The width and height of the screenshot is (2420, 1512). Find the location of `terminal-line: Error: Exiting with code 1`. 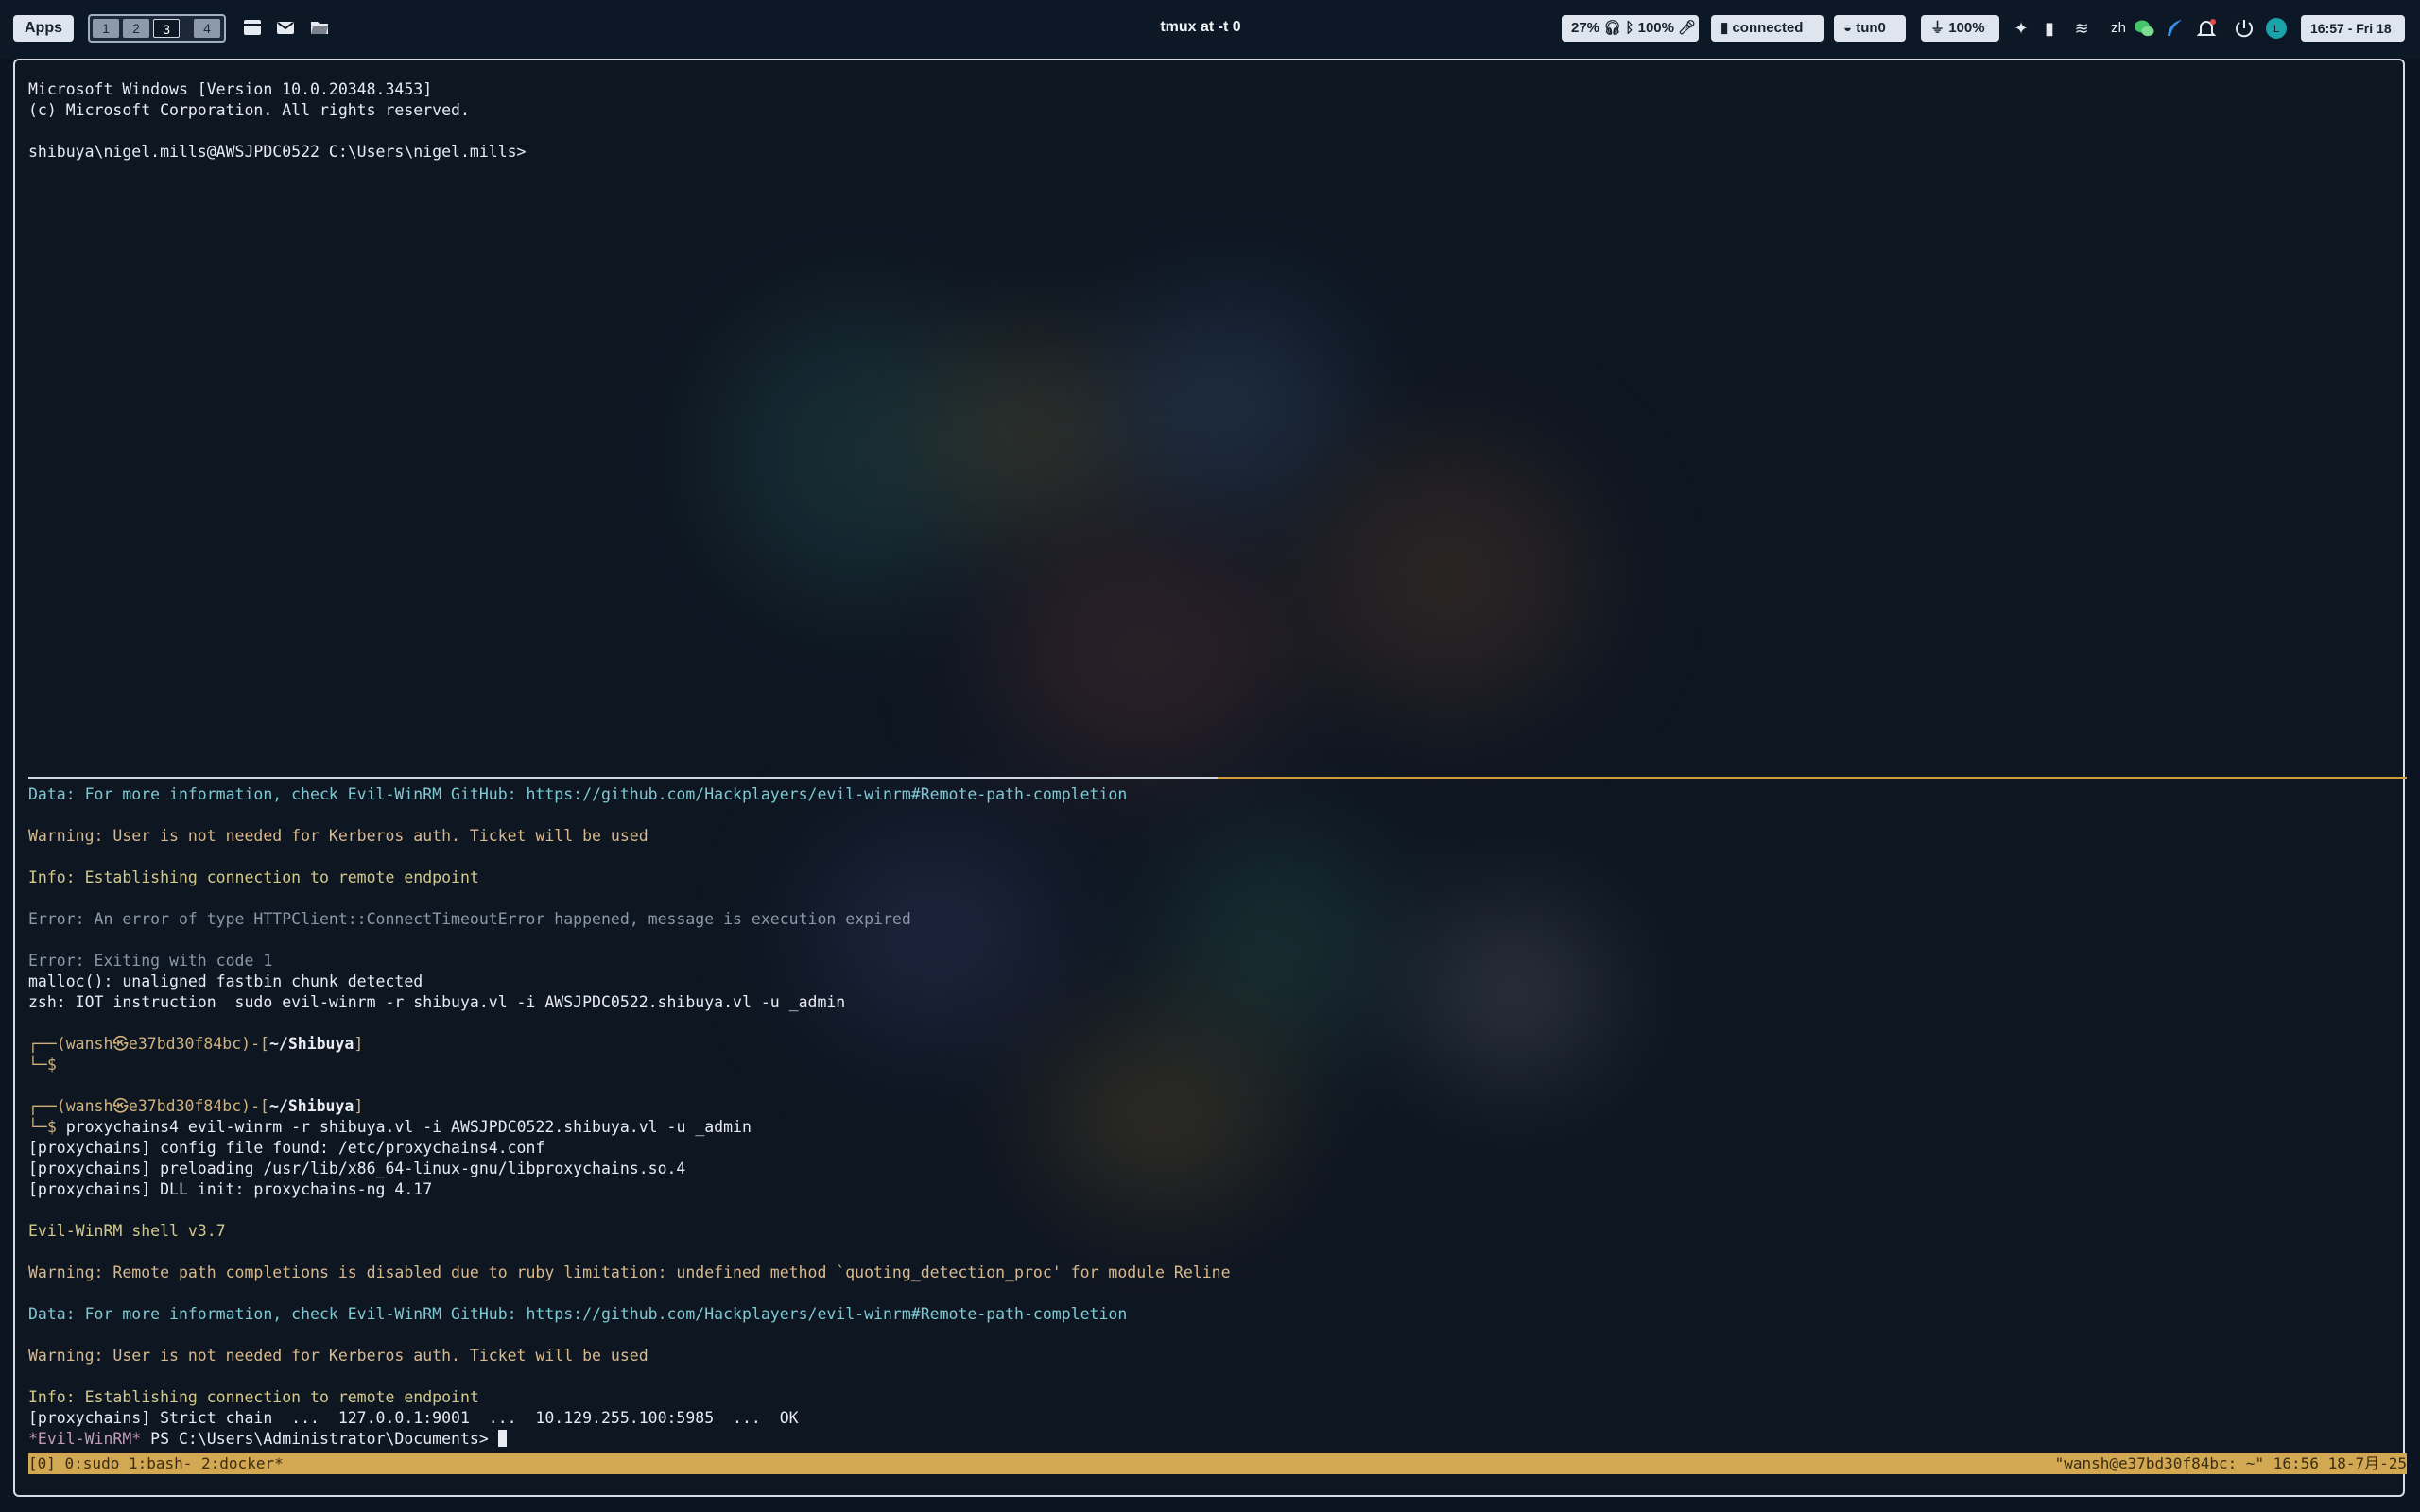

terminal-line: Error: Exiting with code 1 is located at coordinates (150, 961).